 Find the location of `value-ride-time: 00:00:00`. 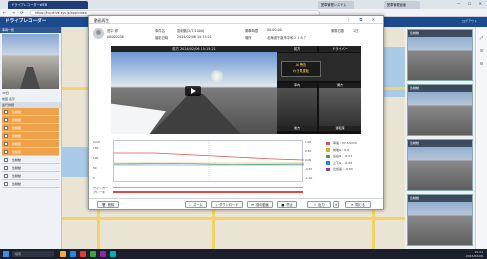

value-ride-time: 00:00:00 is located at coordinates (274, 30).